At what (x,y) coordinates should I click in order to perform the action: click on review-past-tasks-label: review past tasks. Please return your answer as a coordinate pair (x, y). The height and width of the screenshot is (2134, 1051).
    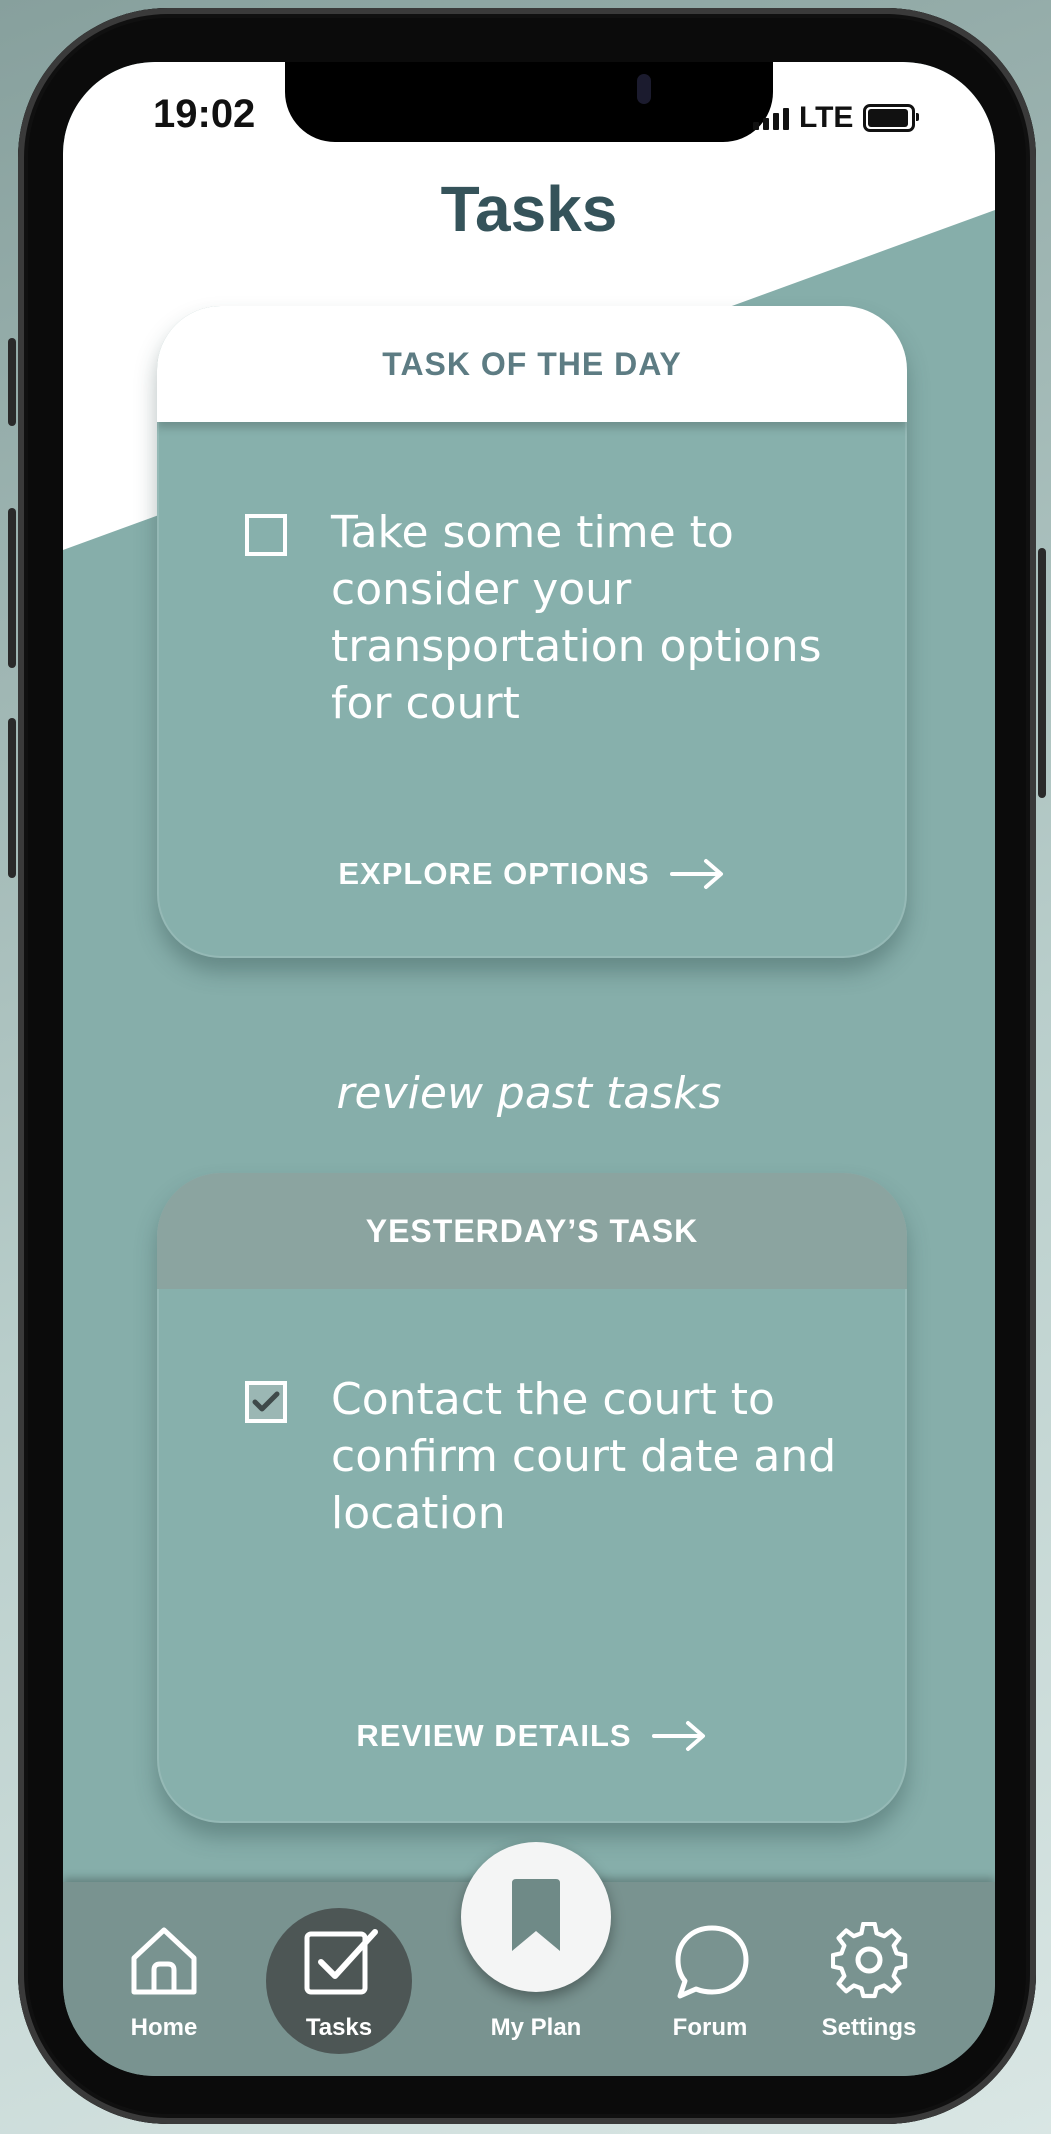
    Looking at the image, I should click on (529, 1093).